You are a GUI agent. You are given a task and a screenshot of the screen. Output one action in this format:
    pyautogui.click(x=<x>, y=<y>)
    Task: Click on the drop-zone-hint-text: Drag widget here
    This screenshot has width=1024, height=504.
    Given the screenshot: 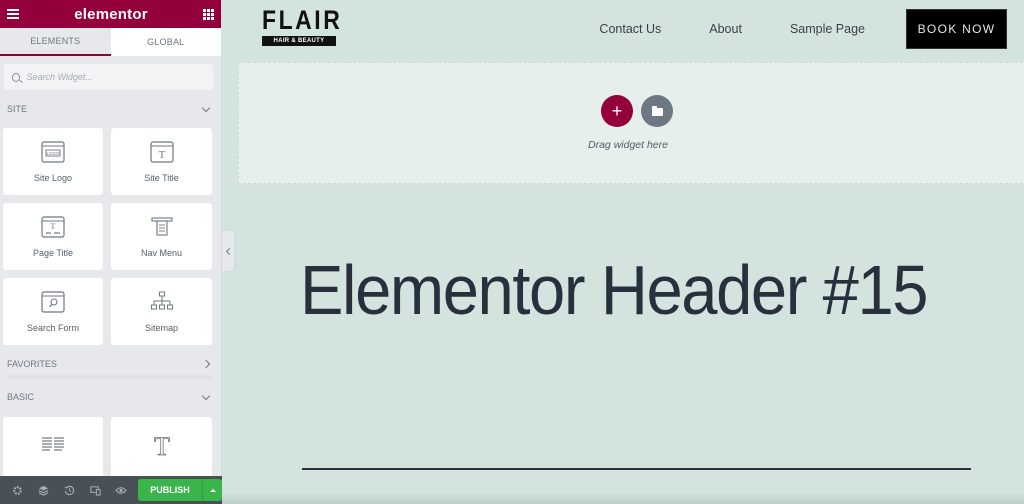 What is the action you would take?
    pyautogui.click(x=628, y=145)
    